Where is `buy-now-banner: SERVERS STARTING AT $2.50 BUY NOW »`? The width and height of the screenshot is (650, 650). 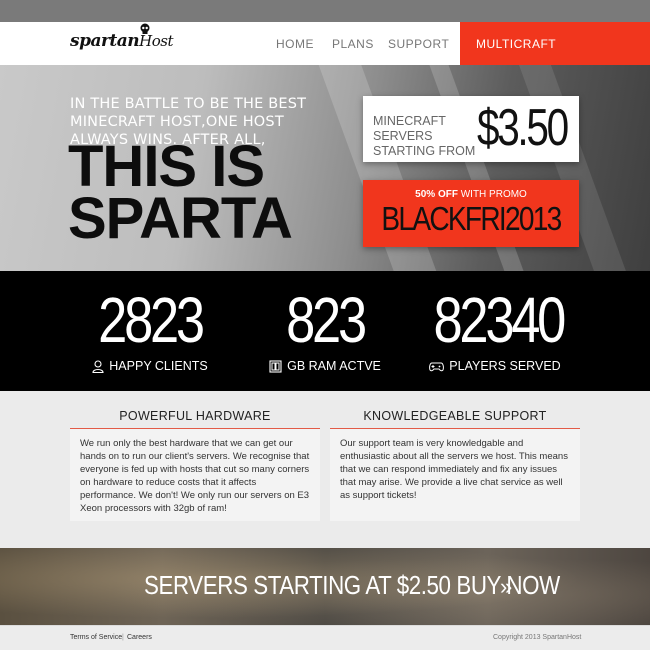 buy-now-banner: SERVERS STARTING AT $2.50 BUY NOW » is located at coordinates (325, 586).